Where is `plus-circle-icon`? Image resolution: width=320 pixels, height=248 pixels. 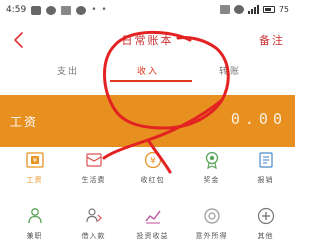
plus-circle-icon is located at coordinates (266, 216).